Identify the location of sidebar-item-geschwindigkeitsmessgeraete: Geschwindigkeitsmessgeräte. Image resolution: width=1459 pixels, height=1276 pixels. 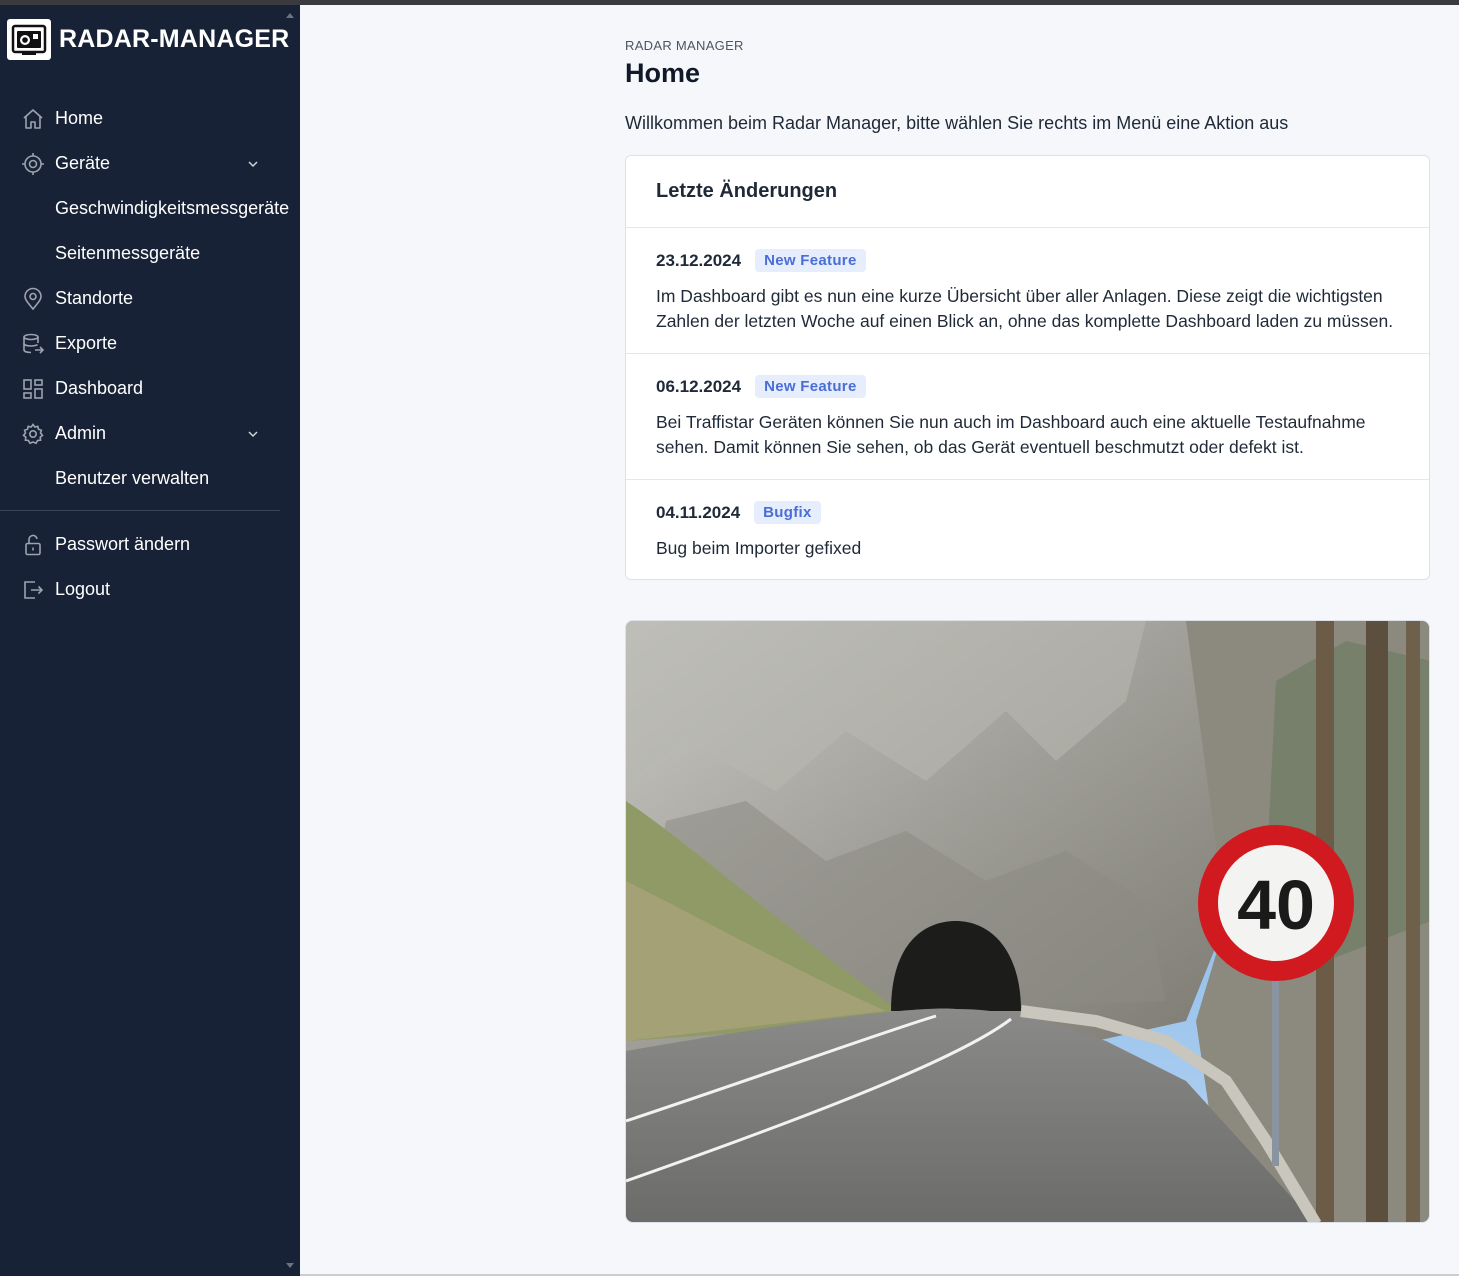
(150, 208).